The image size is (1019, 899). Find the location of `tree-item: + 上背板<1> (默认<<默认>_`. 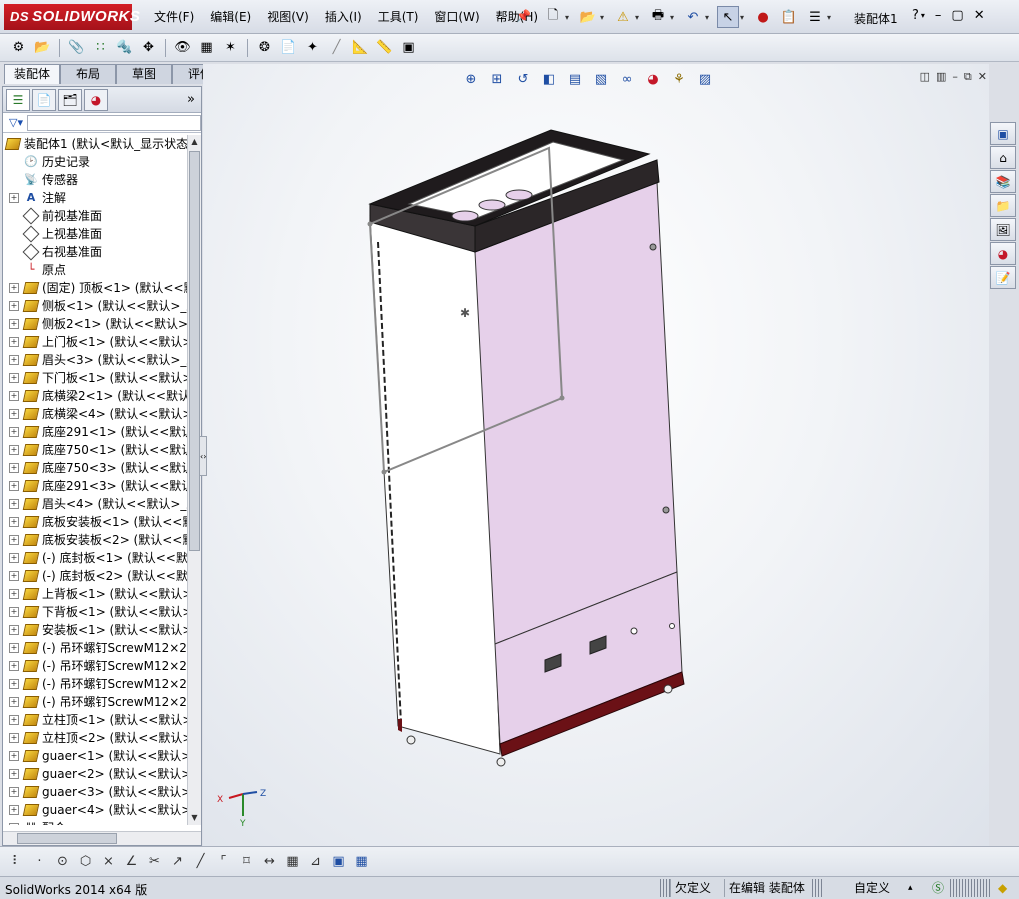

tree-item: + 上背板<1> (默认<<默认>_ is located at coordinates (96, 594).